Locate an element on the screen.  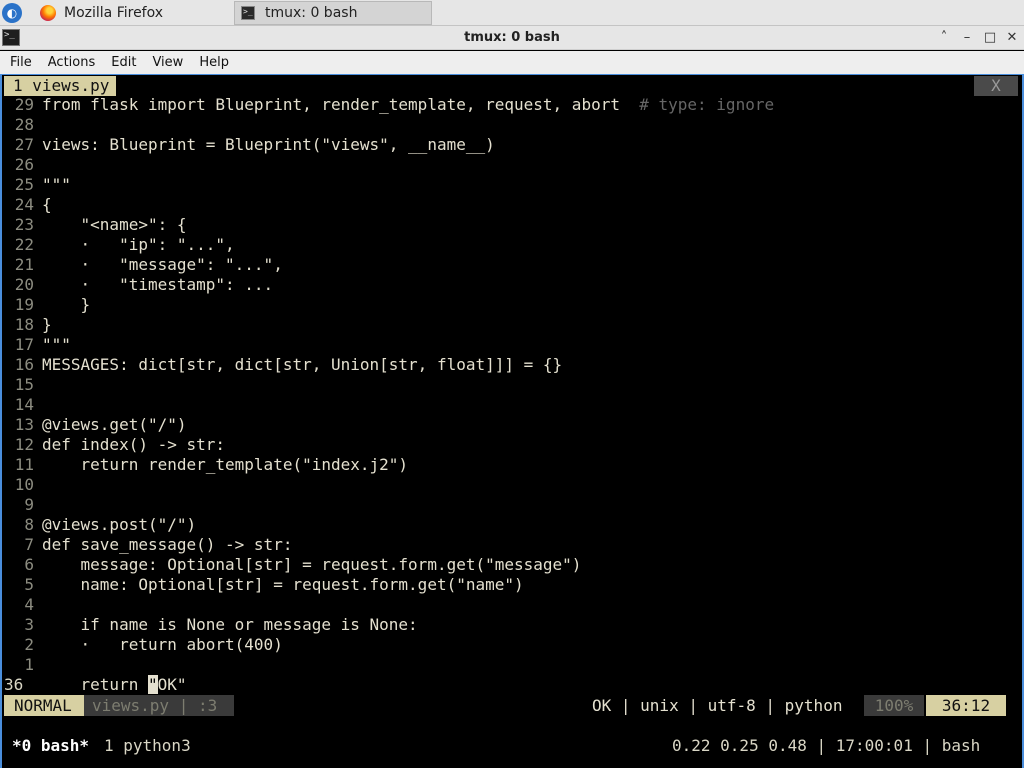
code-line: 24 { is located at coordinates (512, 205).